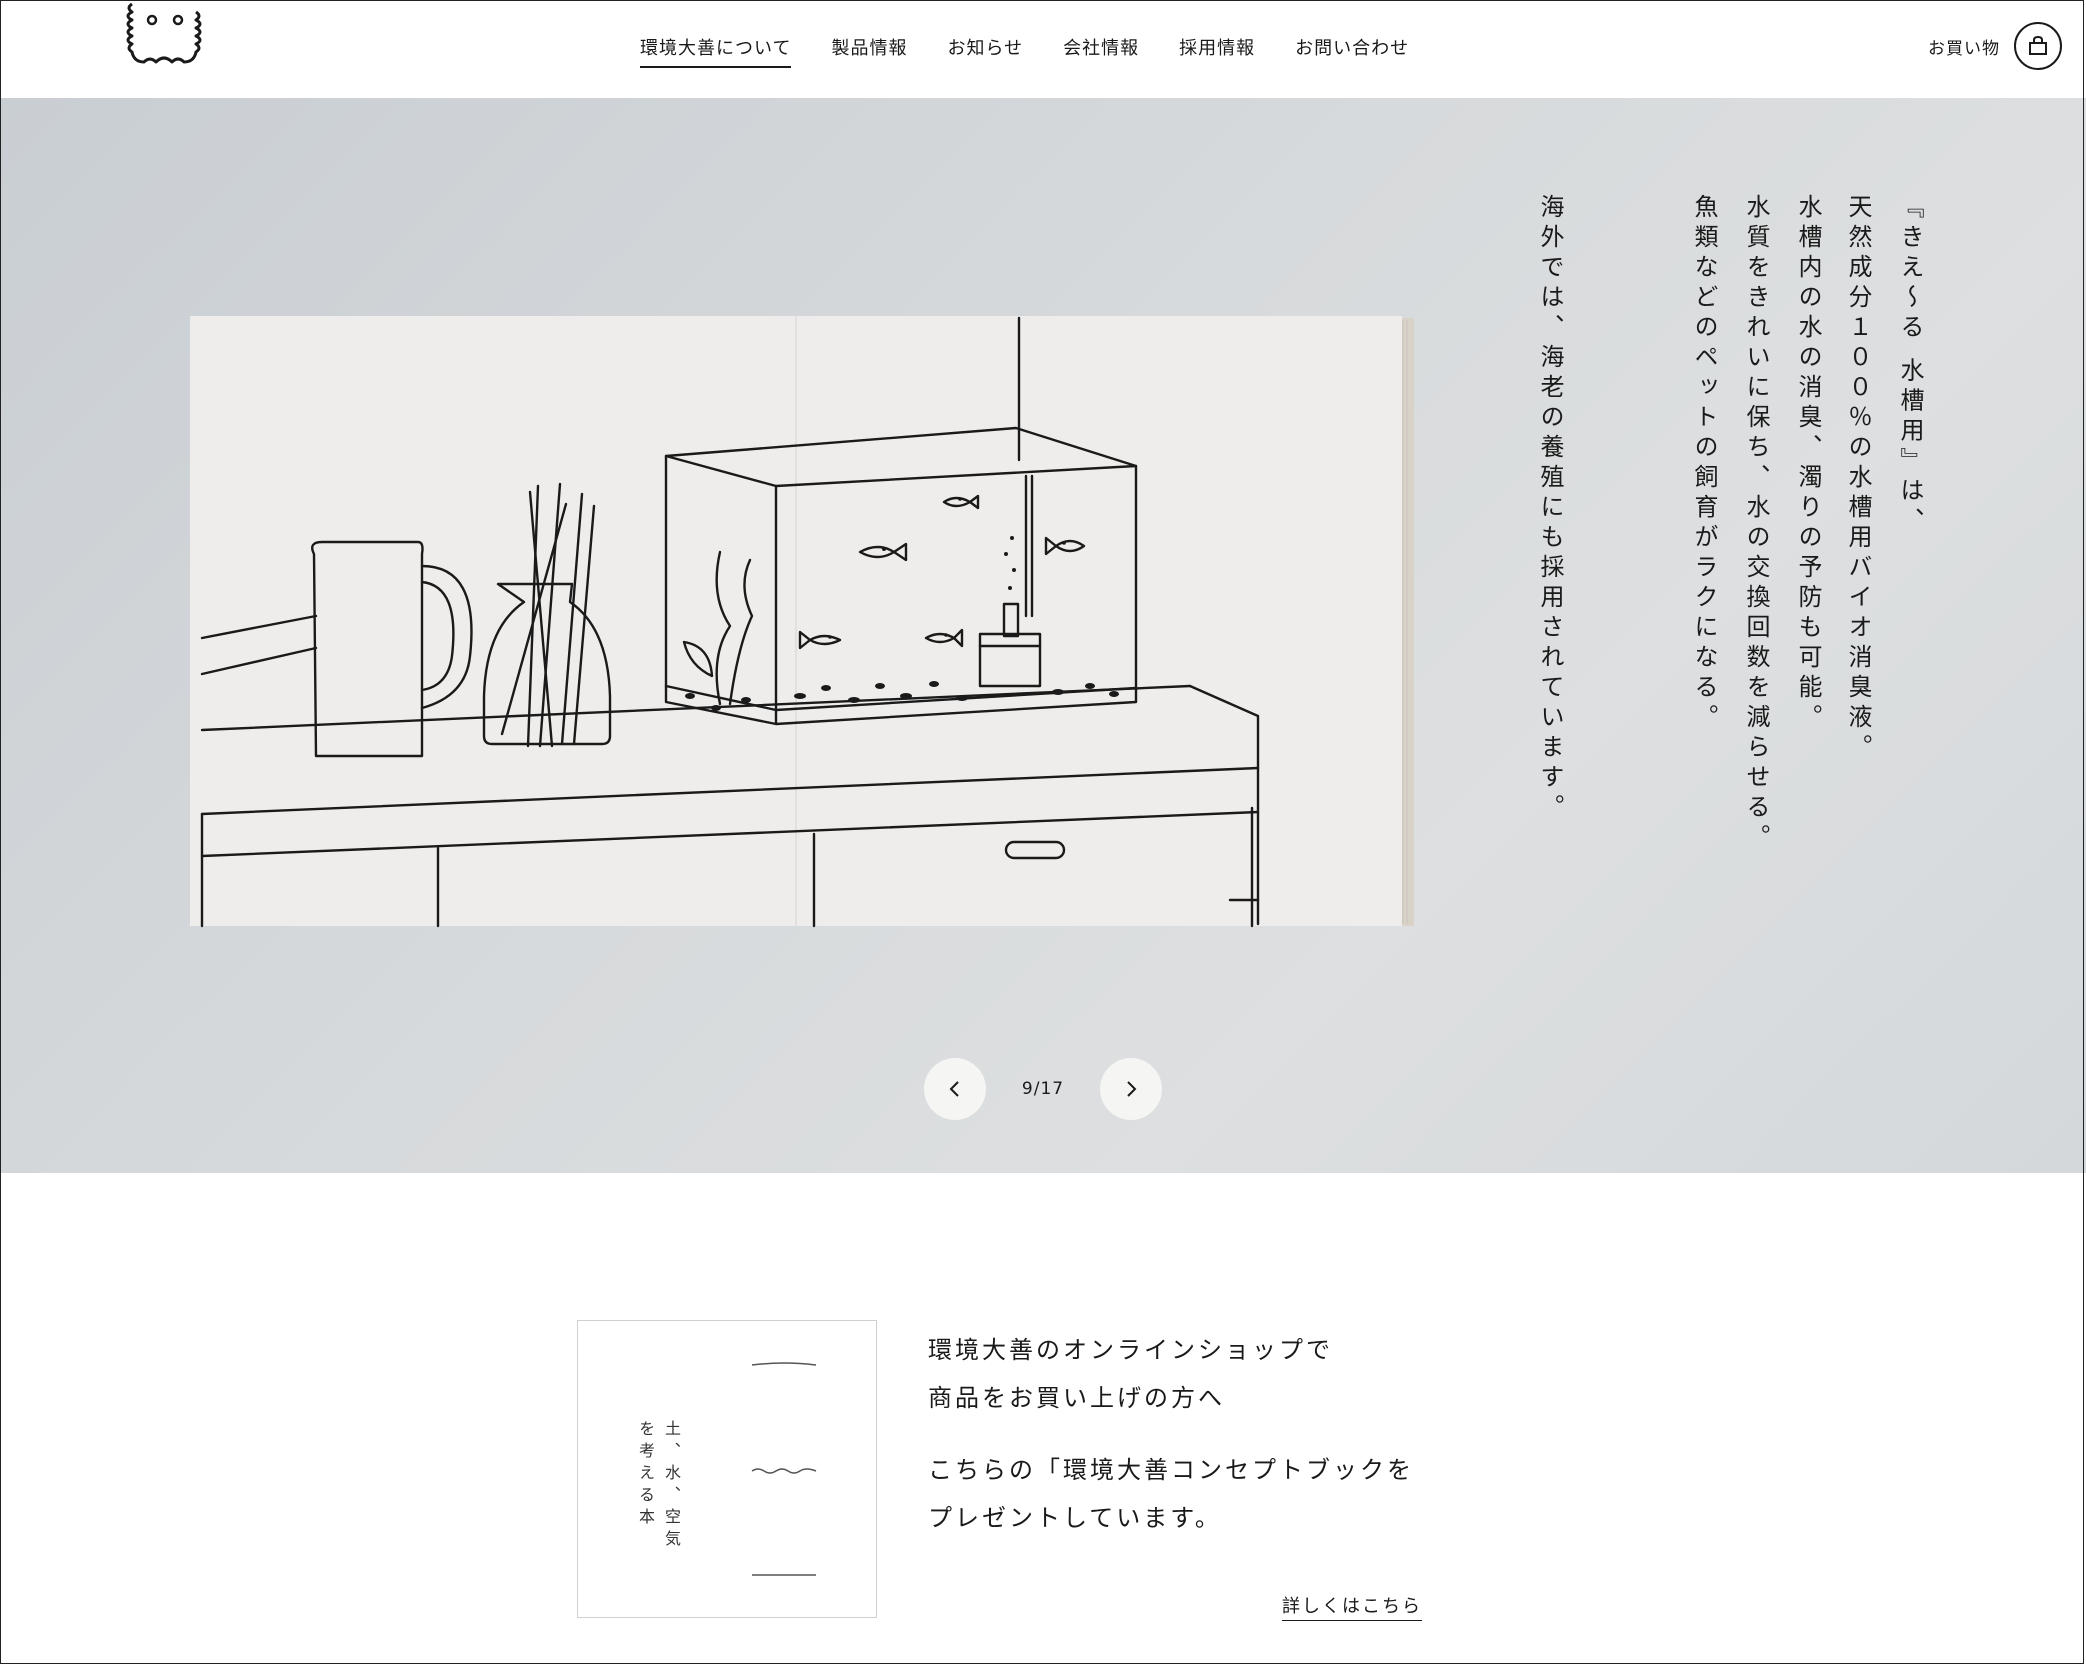 The image size is (2086, 1666). Describe the element at coordinates (1858, 479) in the screenshot. I see `hero-text-line: 天然成分１００％の水槽用バイオ消臭液。` at that location.